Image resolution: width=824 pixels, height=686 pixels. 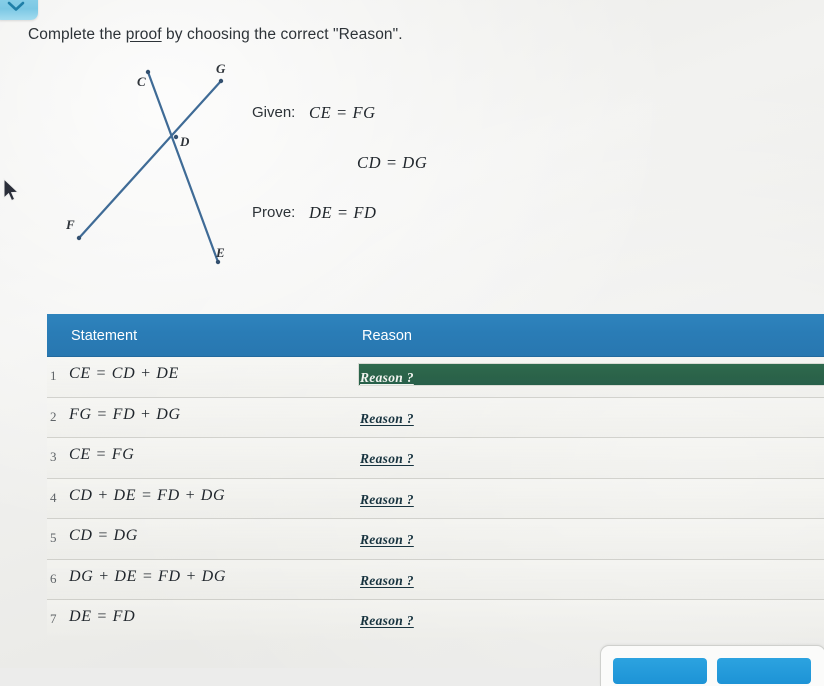 I want to click on given-label: Given:, so click(x=274, y=112).